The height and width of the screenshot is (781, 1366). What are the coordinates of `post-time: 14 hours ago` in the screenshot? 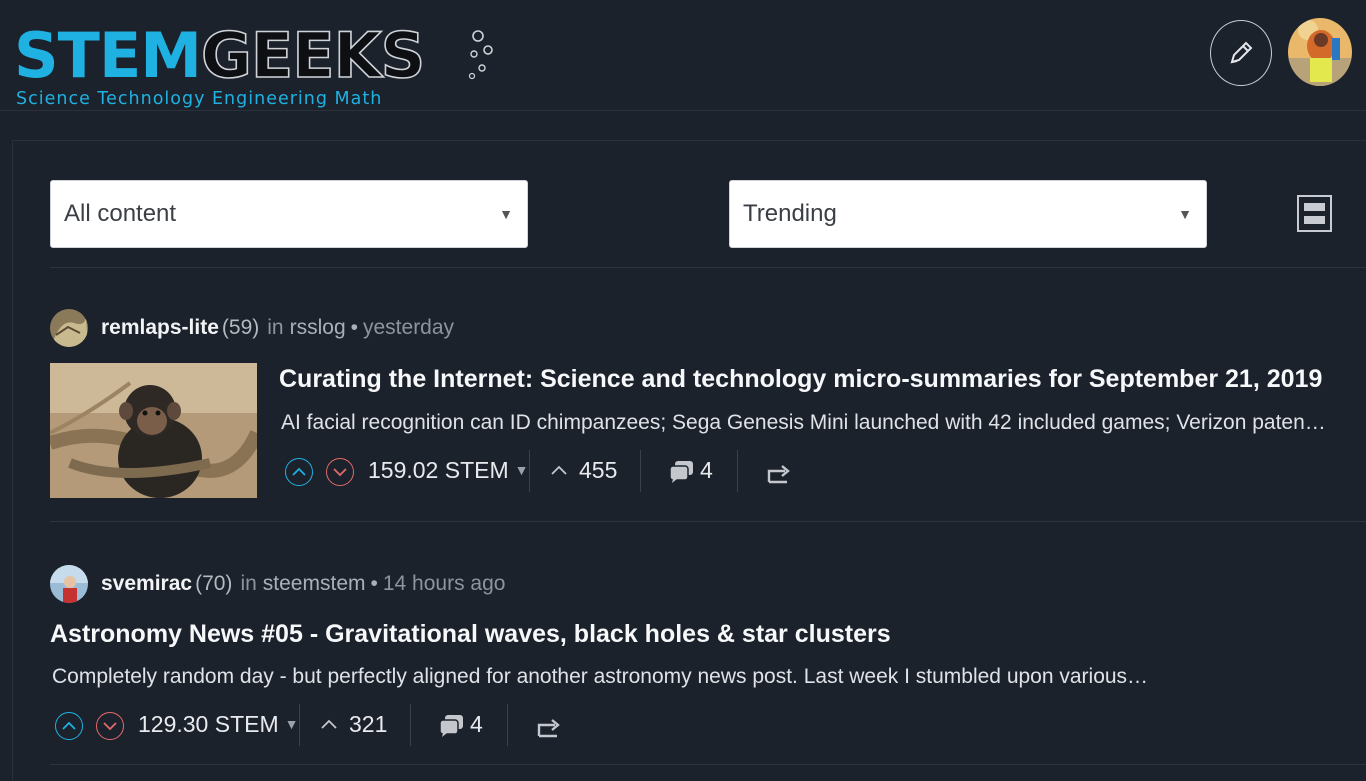 It's located at (444, 584).